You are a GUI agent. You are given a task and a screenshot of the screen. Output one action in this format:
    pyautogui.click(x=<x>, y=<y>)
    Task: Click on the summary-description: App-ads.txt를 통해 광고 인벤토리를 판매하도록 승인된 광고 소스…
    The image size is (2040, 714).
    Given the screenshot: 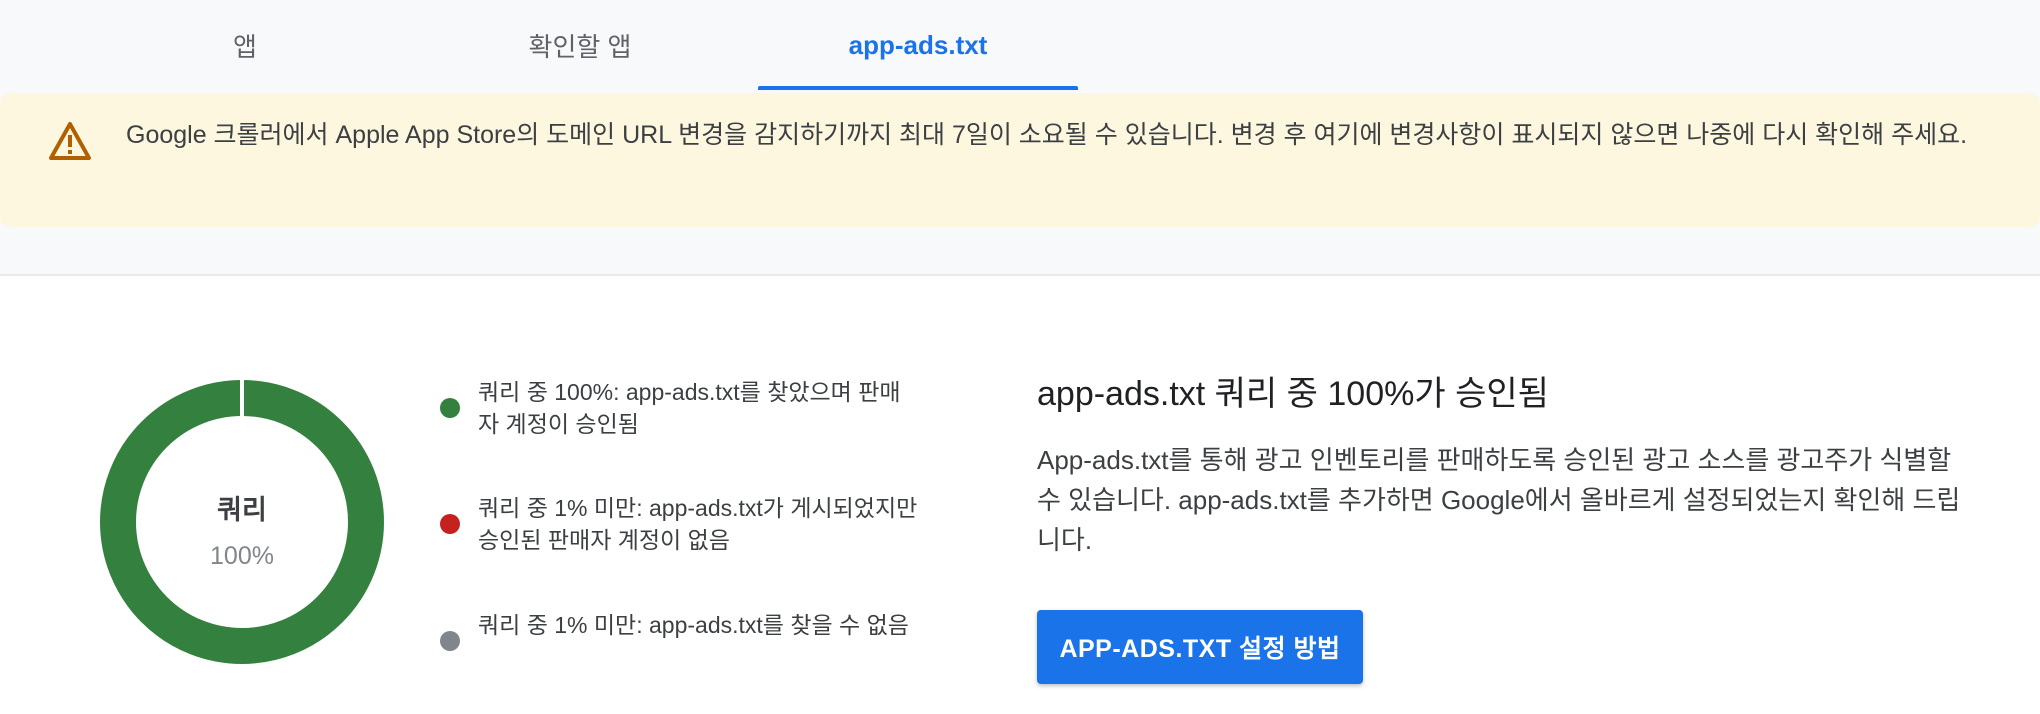 What is the action you would take?
    pyautogui.click(x=1499, y=500)
    